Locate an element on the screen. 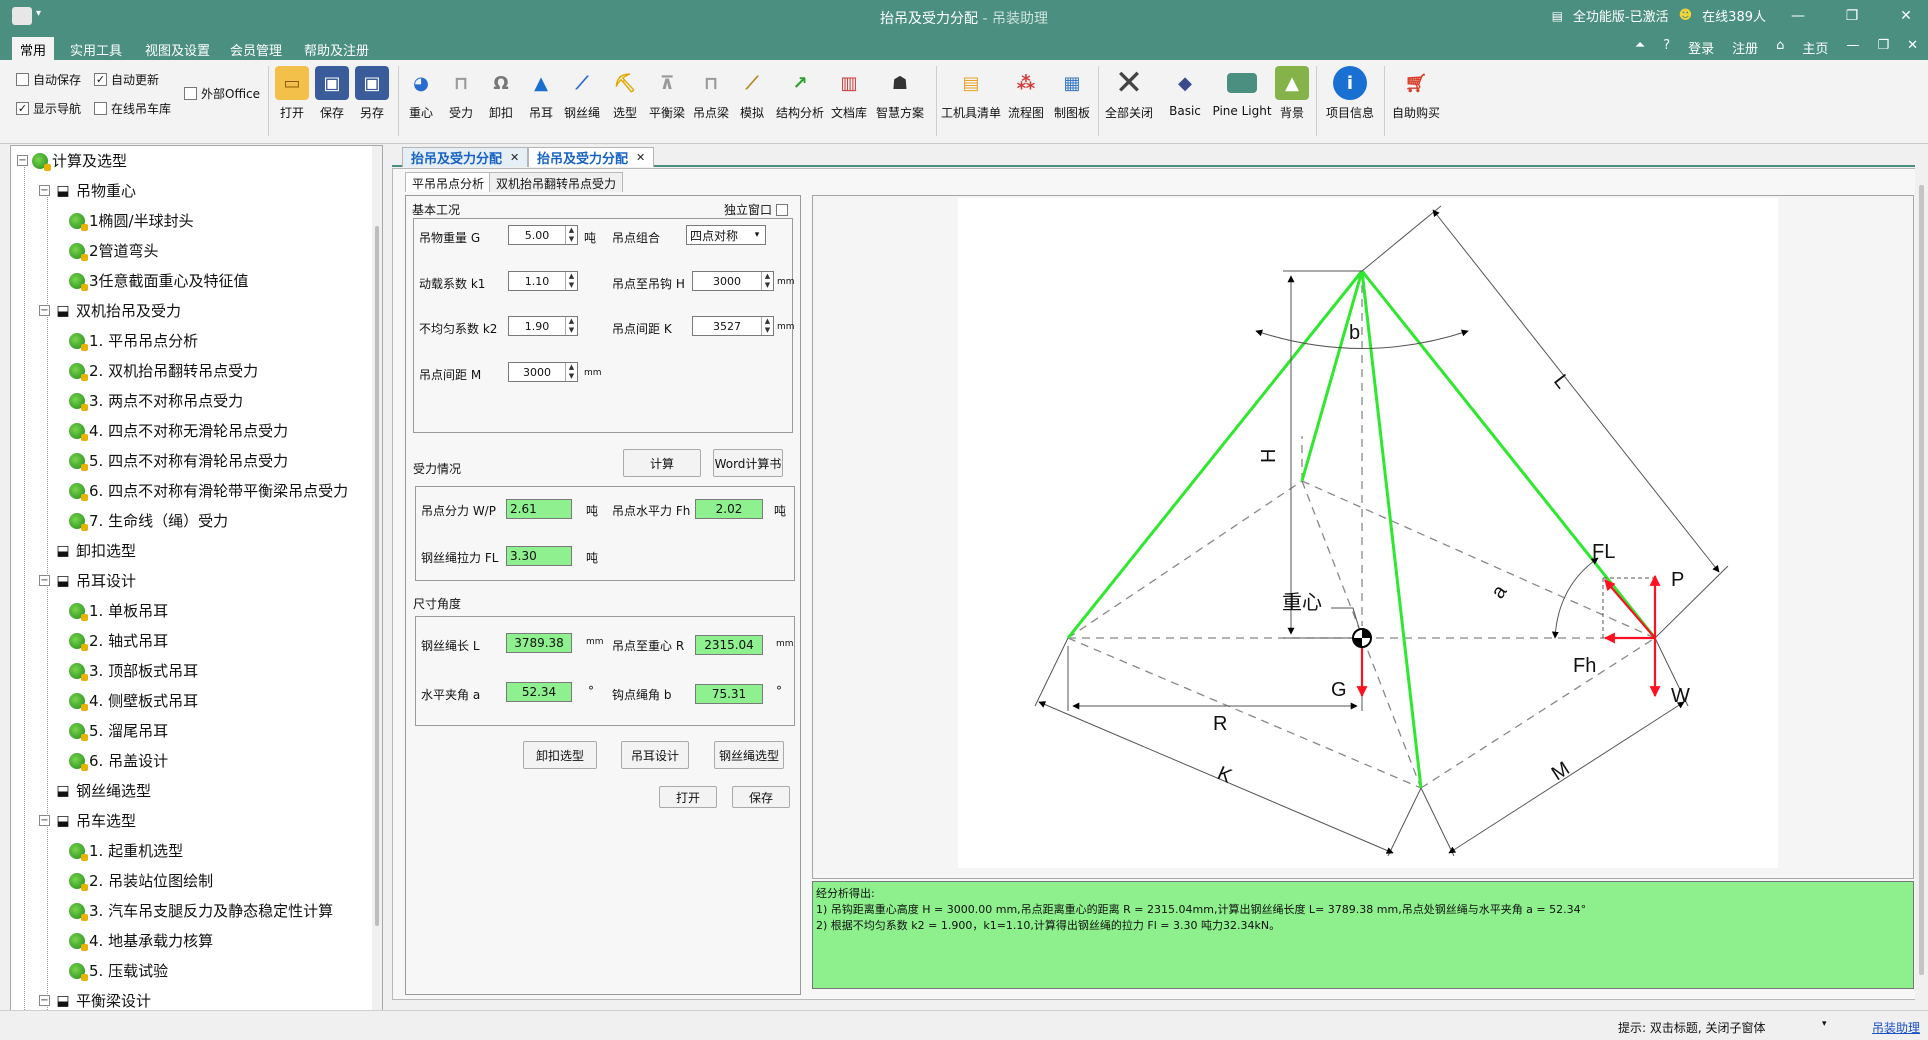 This screenshot has height=1040, width=1928. lift-point-combo-select: 四点对称 ▾ is located at coordinates (726, 235).